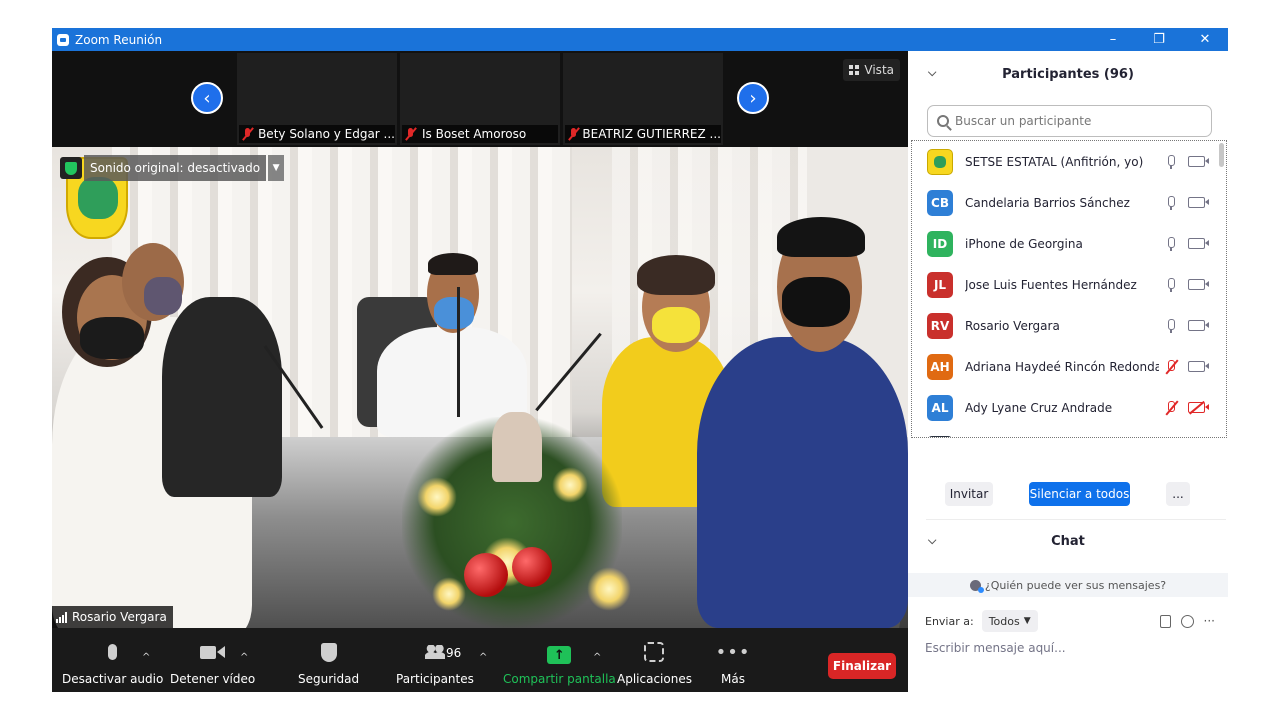 The width and height of the screenshot is (1280, 720). I want to click on participant-row: SETSE ESTATAL (Anfitrión, yo), so click(1065, 161).